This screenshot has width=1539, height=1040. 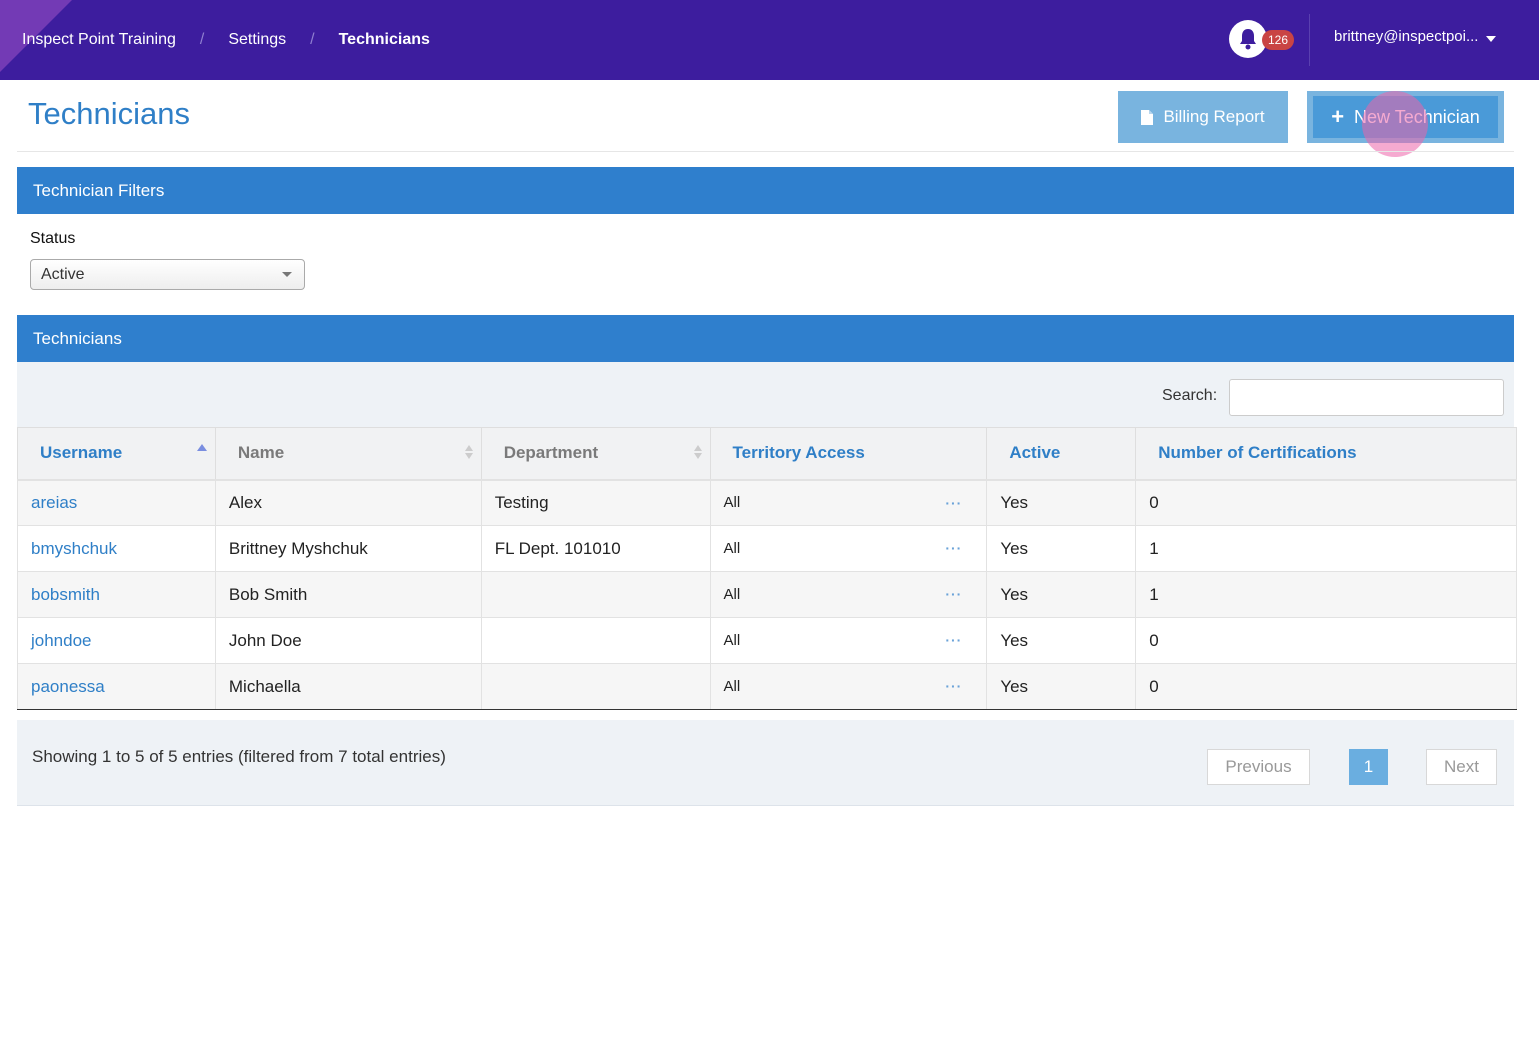 I want to click on name-cell: John Doe, so click(x=348, y=640).